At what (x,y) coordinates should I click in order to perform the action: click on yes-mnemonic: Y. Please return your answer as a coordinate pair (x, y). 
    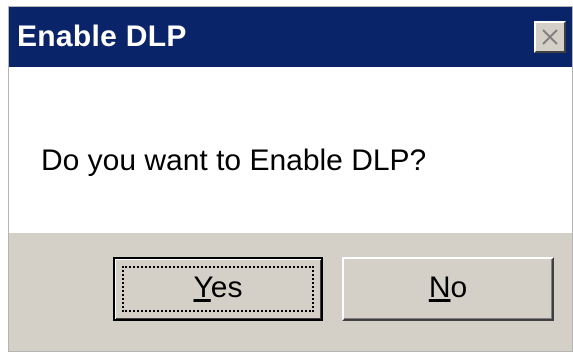
    Looking at the image, I should click on (202, 287).